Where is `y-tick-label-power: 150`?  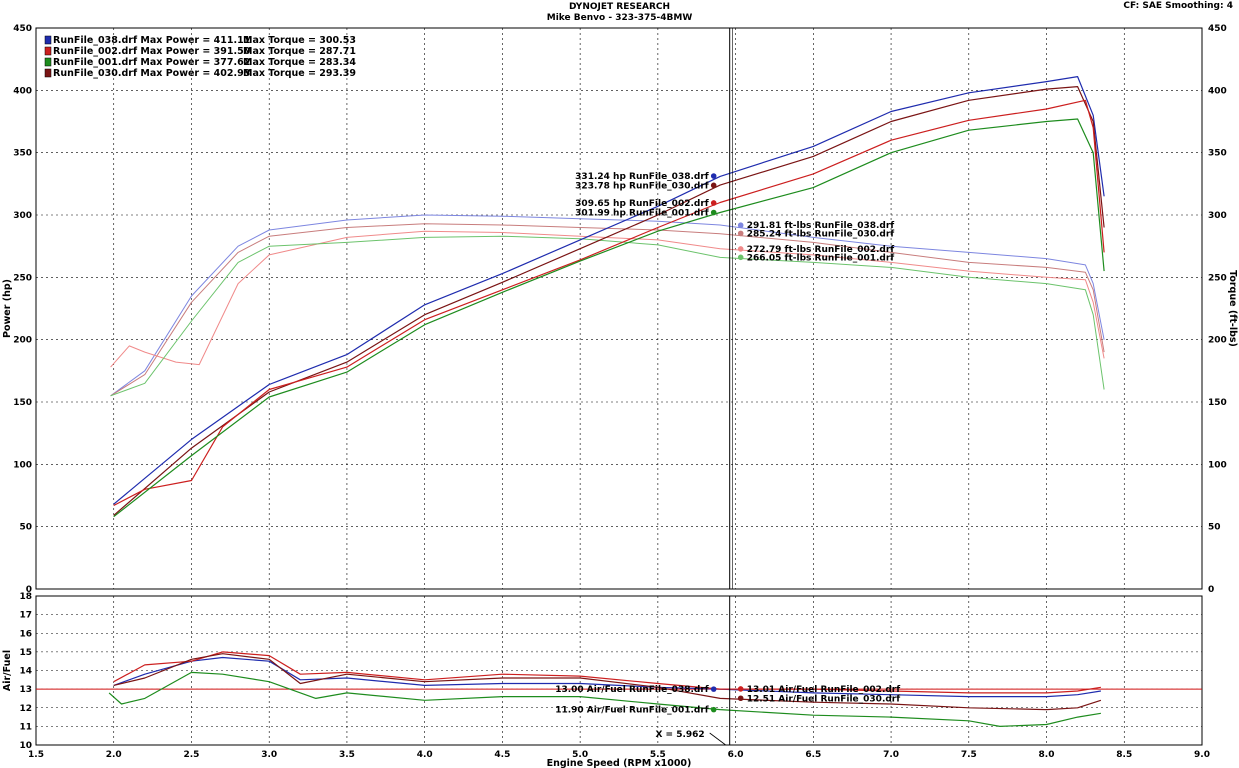 y-tick-label-power: 150 is located at coordinates (22, 403).